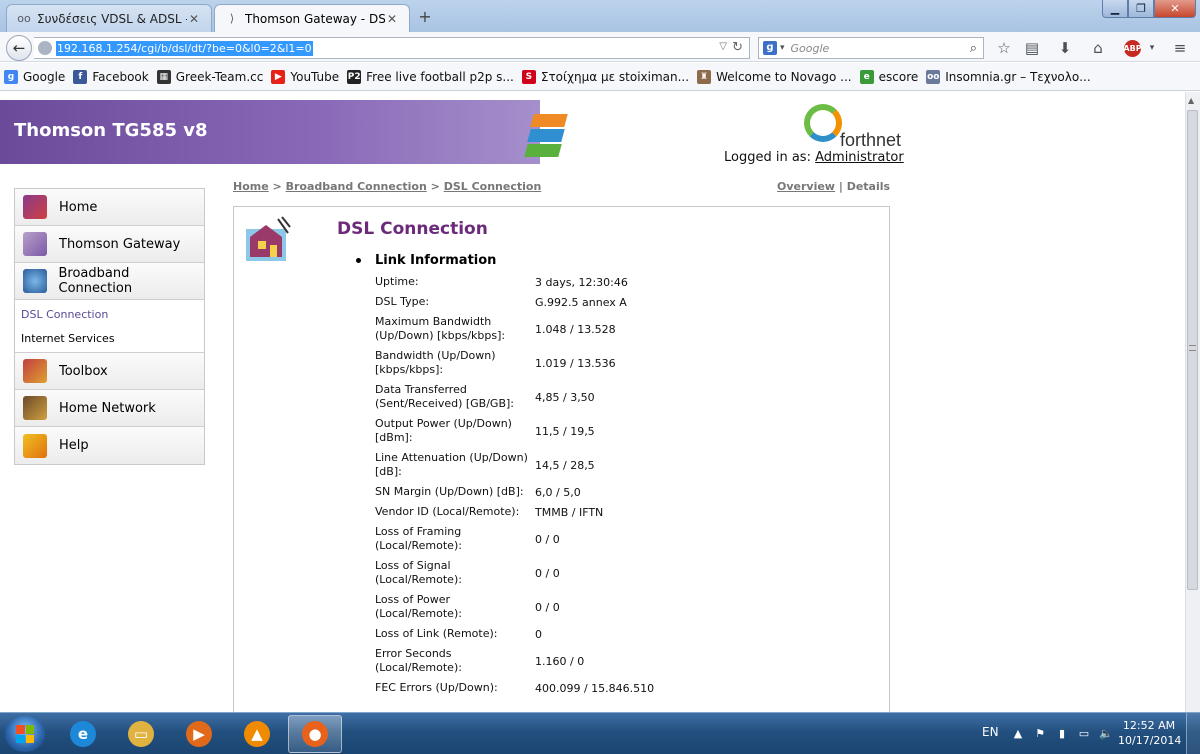  I want to click on sidebar-item-label: Home, so click(78, 207).